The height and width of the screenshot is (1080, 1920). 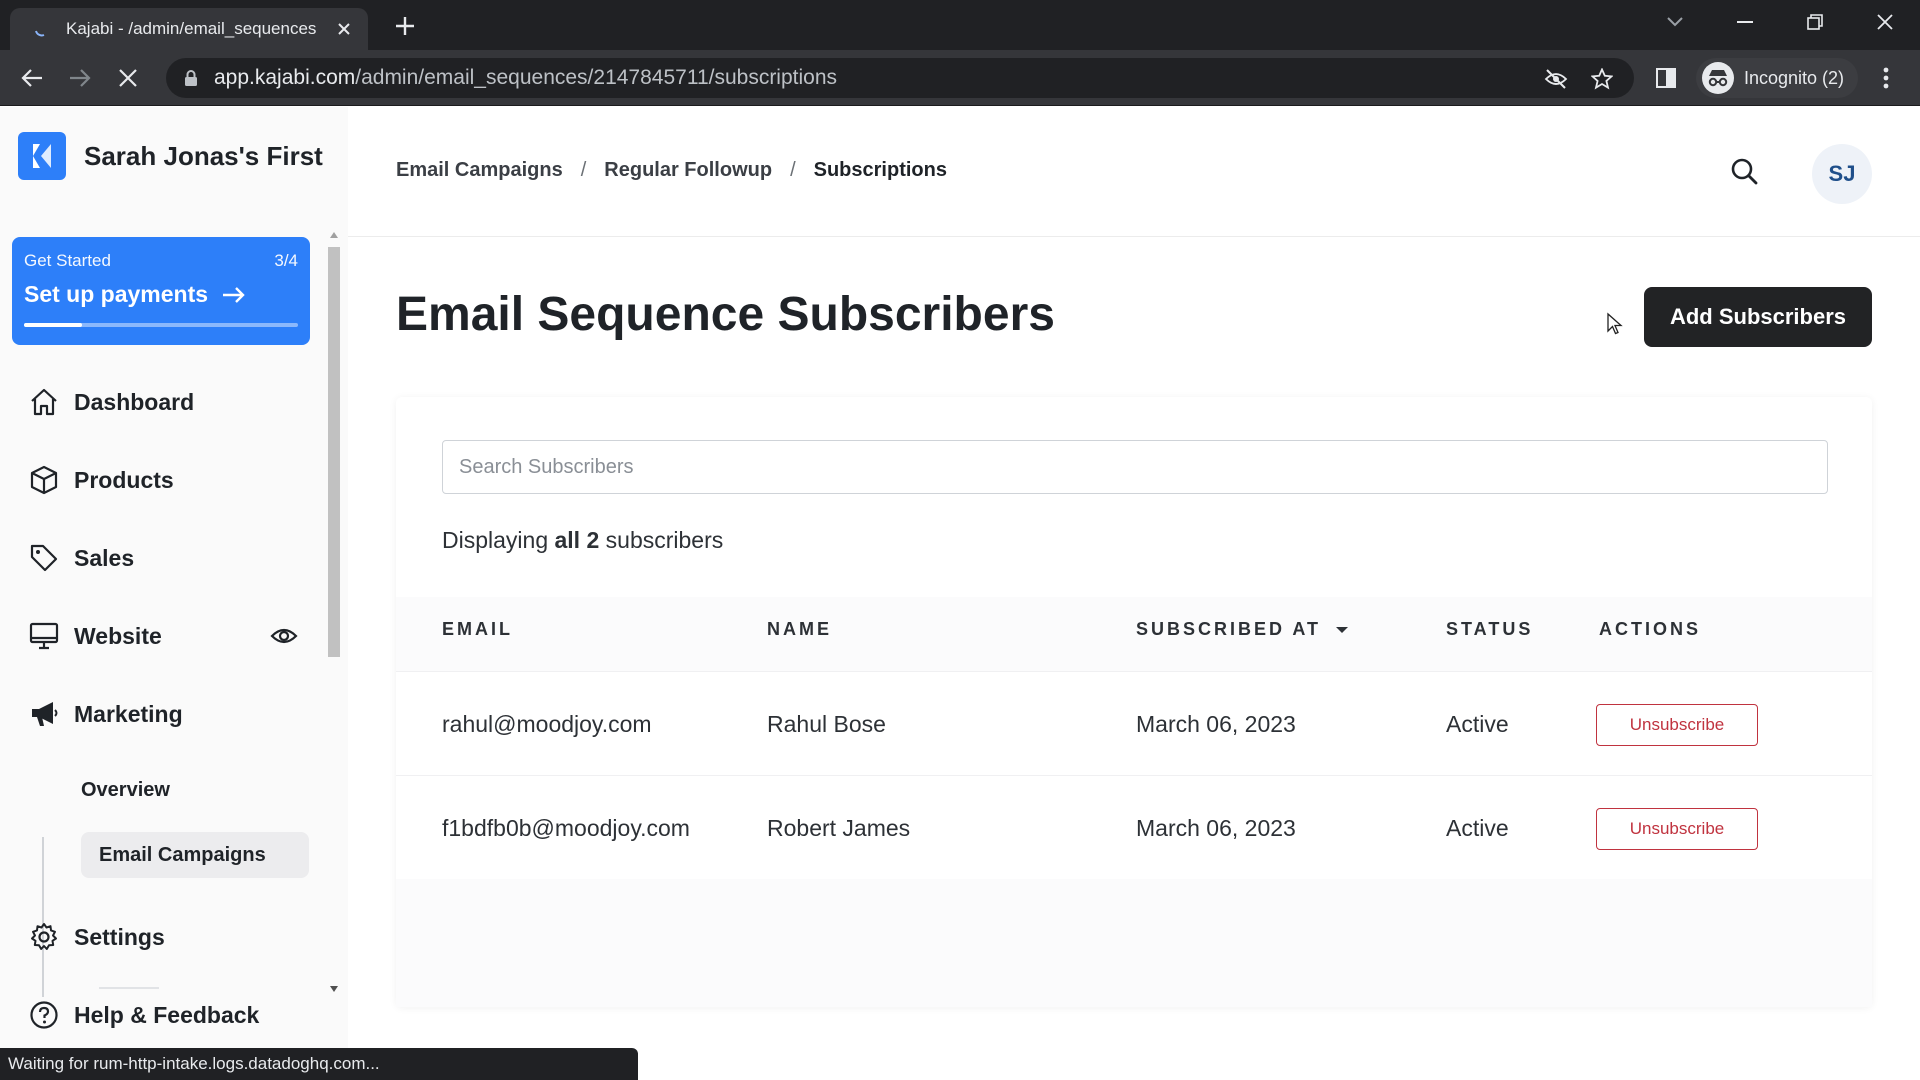 What do you see at coordinates (161, 325) in the screenshot?
I see `get-started-progress-track` at bounding box center [161, 325].